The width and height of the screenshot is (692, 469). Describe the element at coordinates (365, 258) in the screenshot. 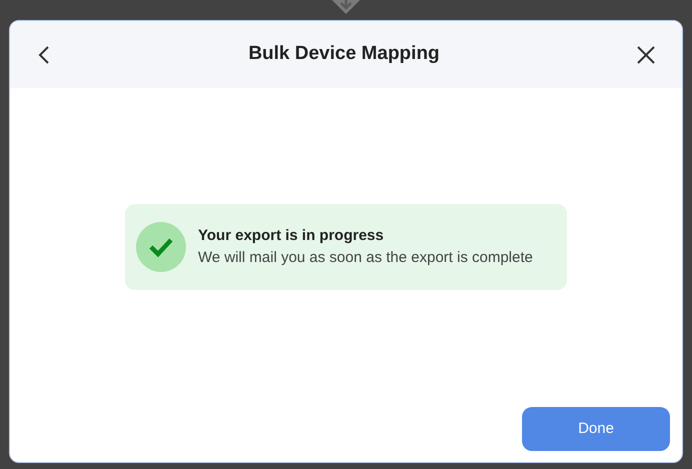

I see `alert-message: We will mail you as soon as the export is complete` at that location.